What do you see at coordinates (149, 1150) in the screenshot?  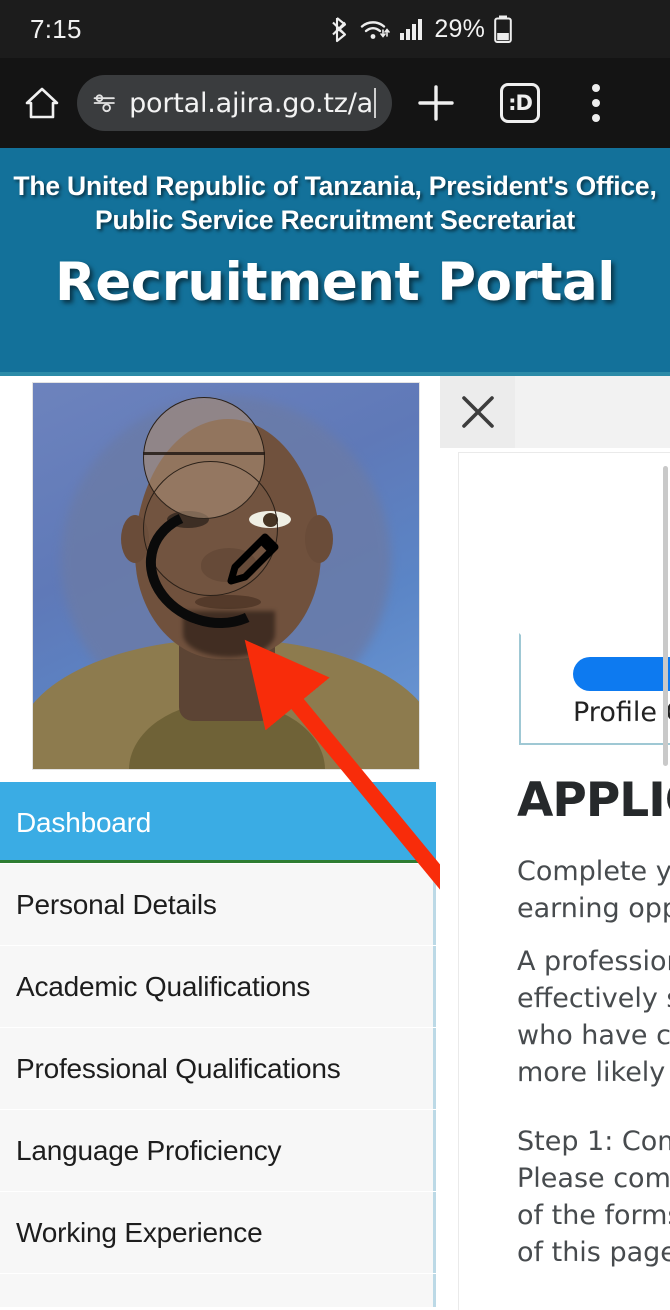 I see `sidebar-item-label: Language Proficiency` at bounding box center [149, 1150].